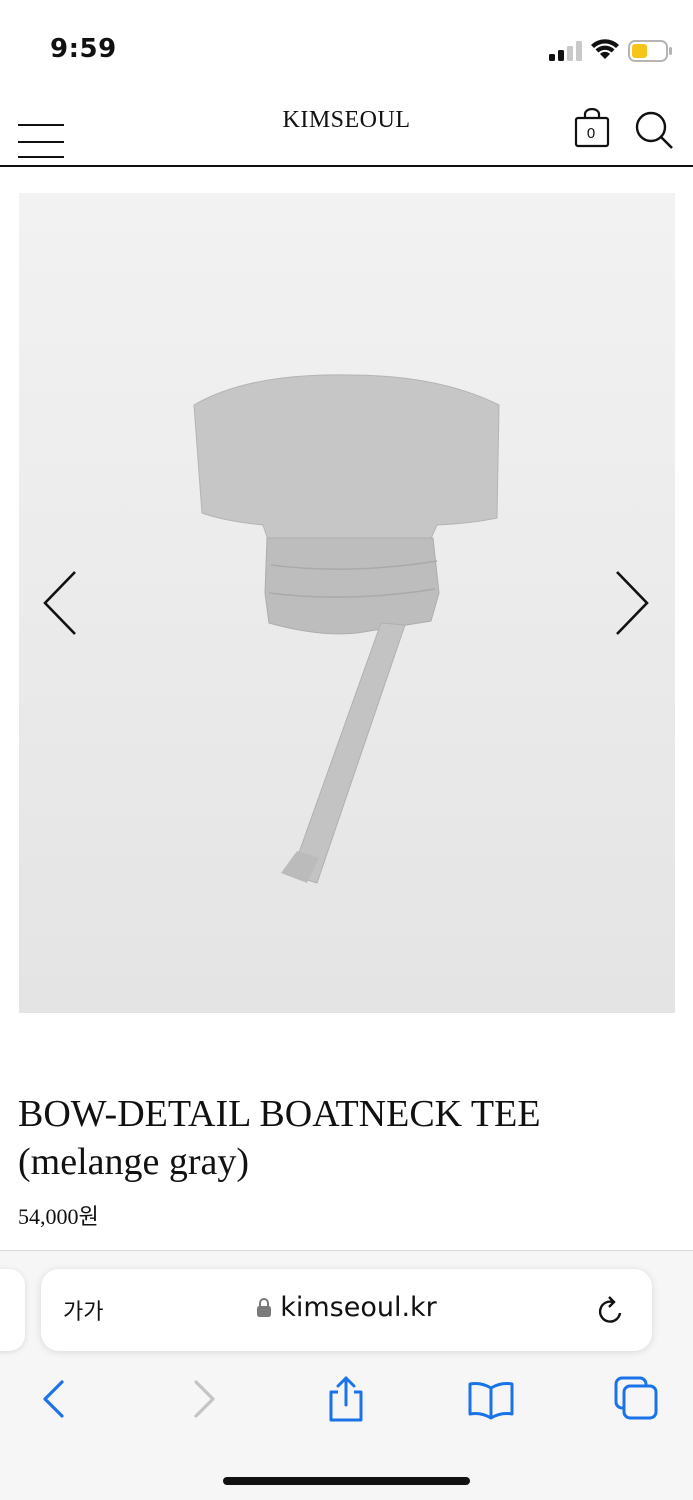 Image resolution: width=693 pixels, height=1500 pixels. I want to click on cellular-signal-icon, so click(565, 51).